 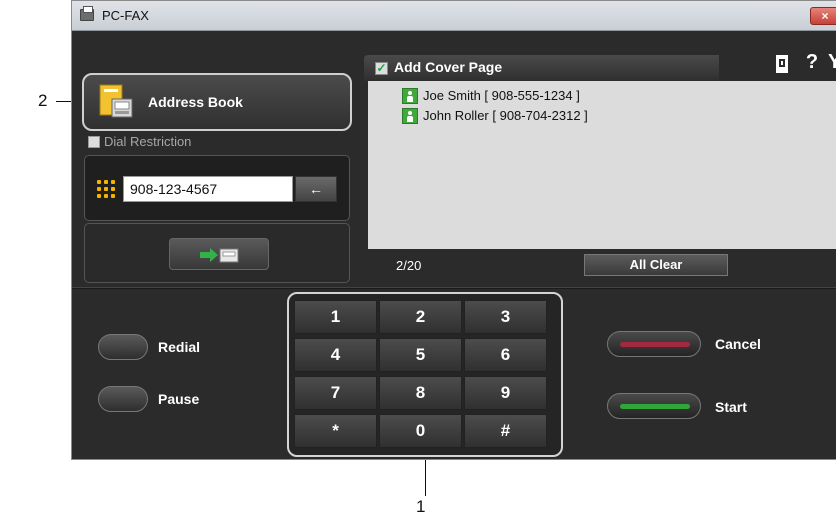 What do you see at coordinates (425, 374) in the screenshot?
I see `dial-keypad: 1 2 3 4 5 6 7 8 9 * 0 #` at bounding box center [425, 374].